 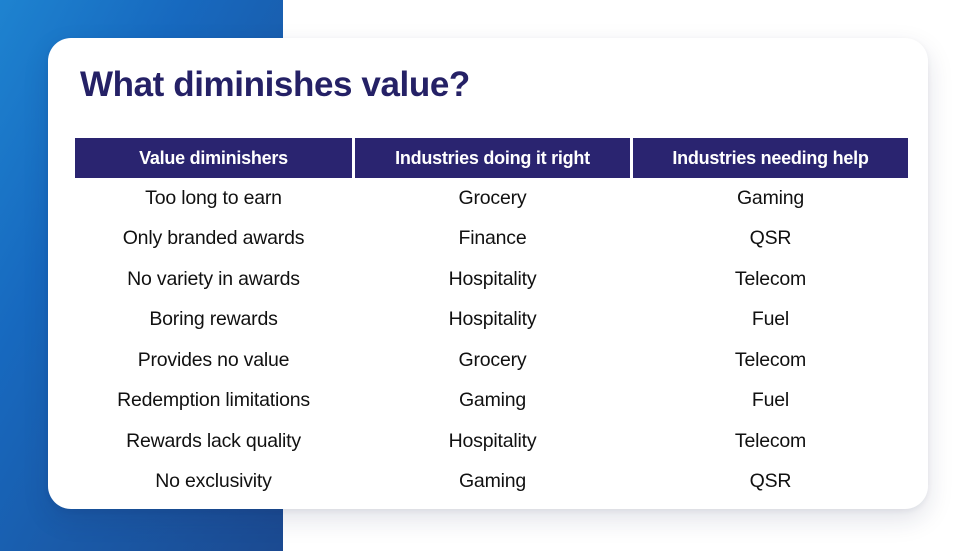 I want to click on table-cell: Provides no value, so click(x=213, y=359).